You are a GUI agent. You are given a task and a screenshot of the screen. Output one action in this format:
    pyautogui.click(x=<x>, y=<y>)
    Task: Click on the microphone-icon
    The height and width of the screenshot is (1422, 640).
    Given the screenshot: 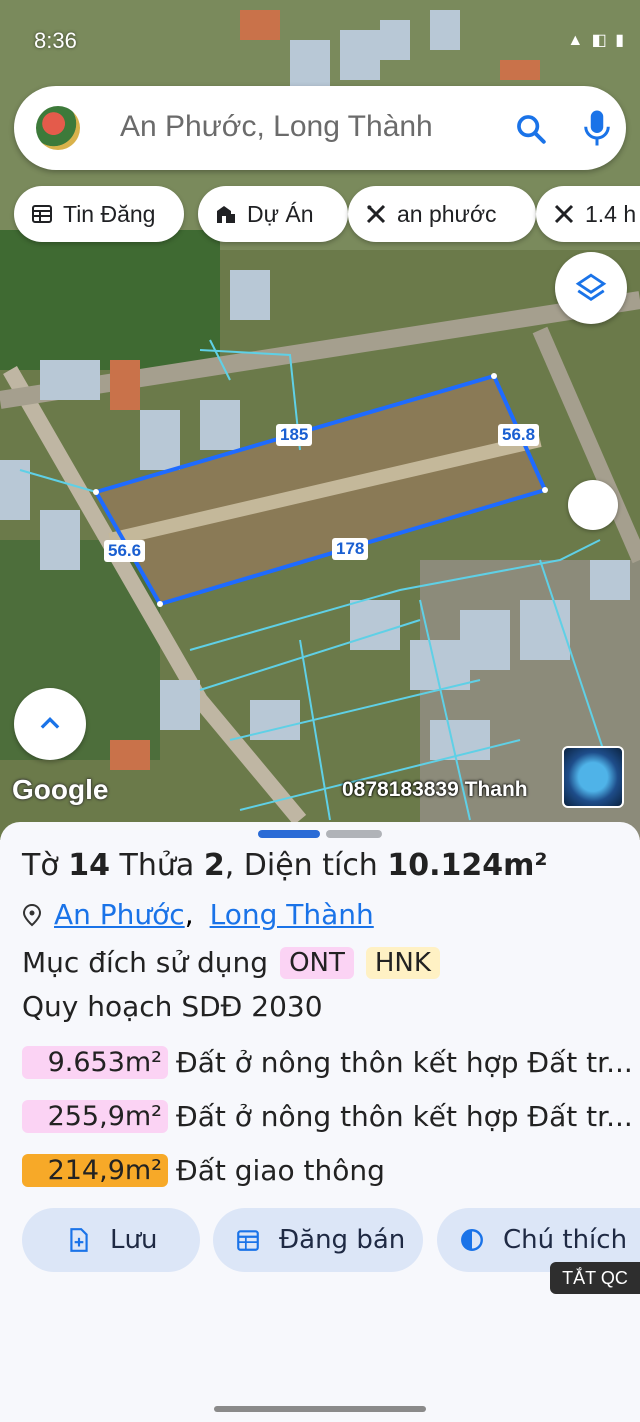 What is the action you would take?
    pyautogui.click(x=597, y=128)
    